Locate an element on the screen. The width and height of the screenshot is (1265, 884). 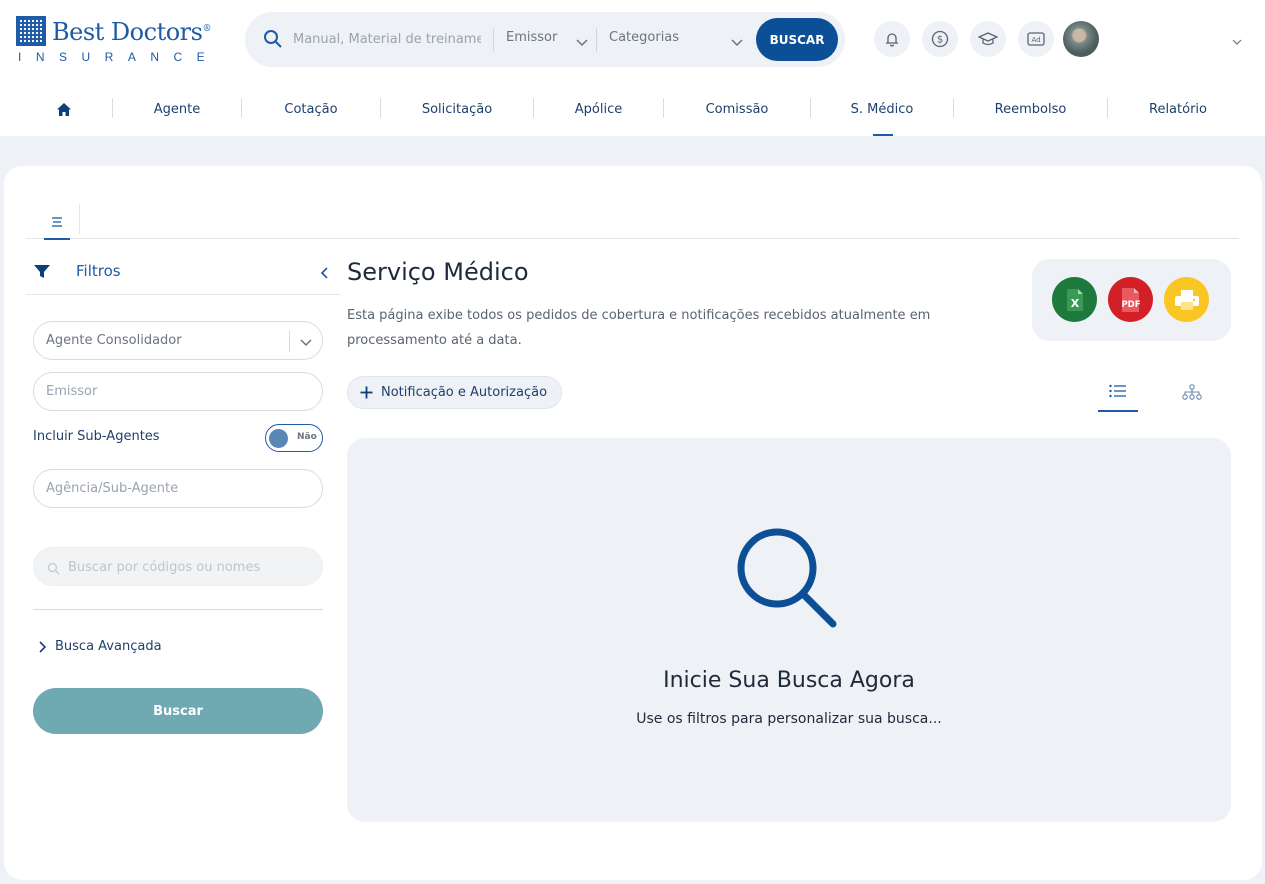
filter-icon is located at coordinates (42, 273).